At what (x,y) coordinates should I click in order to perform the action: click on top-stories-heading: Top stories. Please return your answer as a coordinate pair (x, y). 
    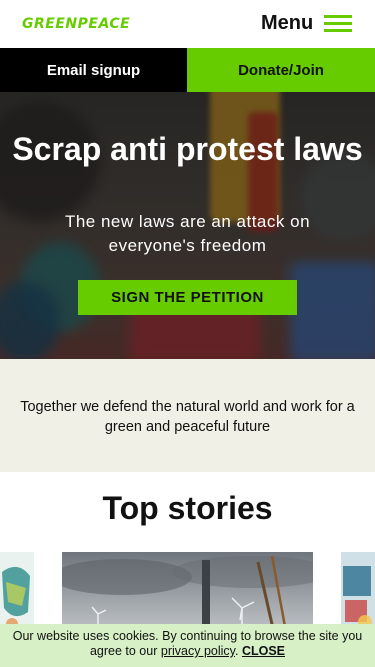
    Looking at the image, I should click on (187, 508).